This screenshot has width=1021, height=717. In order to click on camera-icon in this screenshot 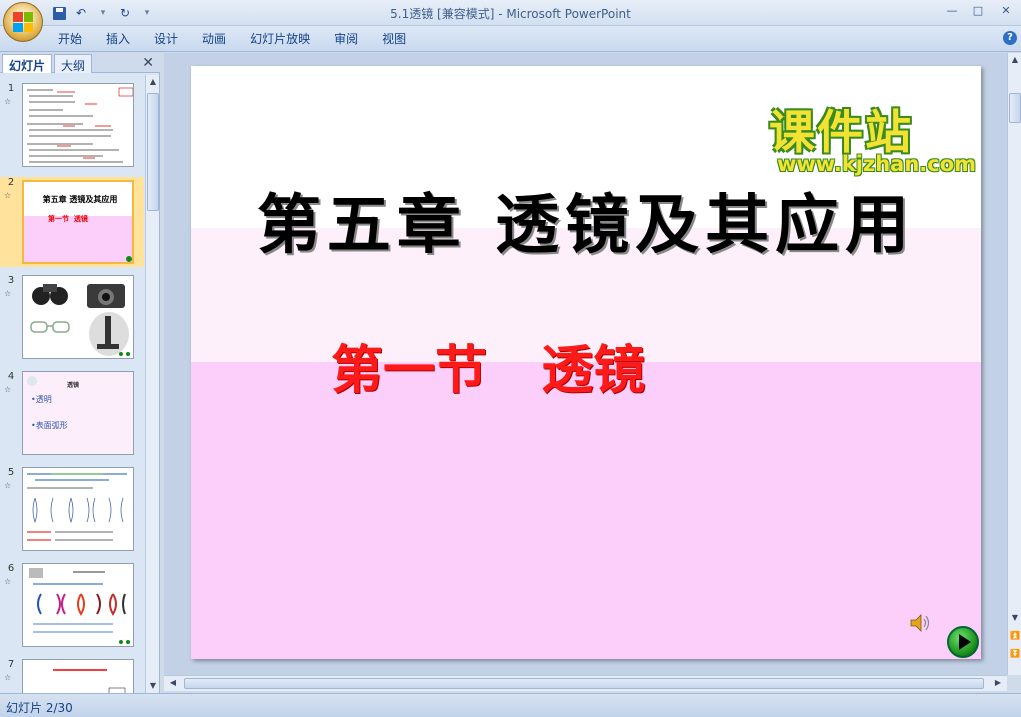, I will do `click(106, 296)`.